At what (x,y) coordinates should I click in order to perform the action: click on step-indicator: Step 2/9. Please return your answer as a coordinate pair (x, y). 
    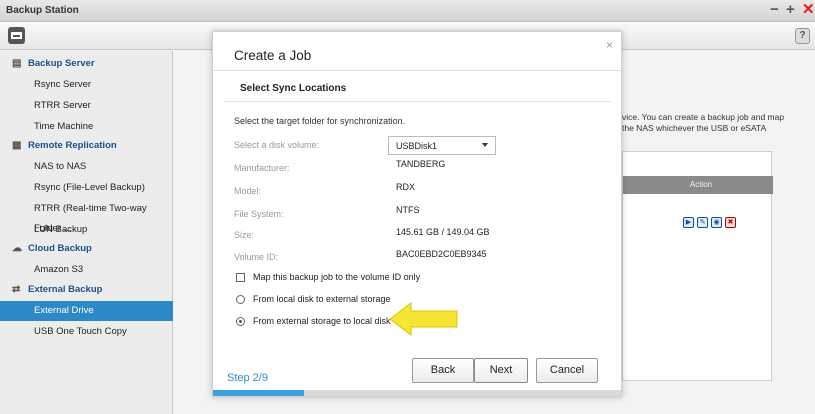
    Looking at the image, I should click on (247, 378).